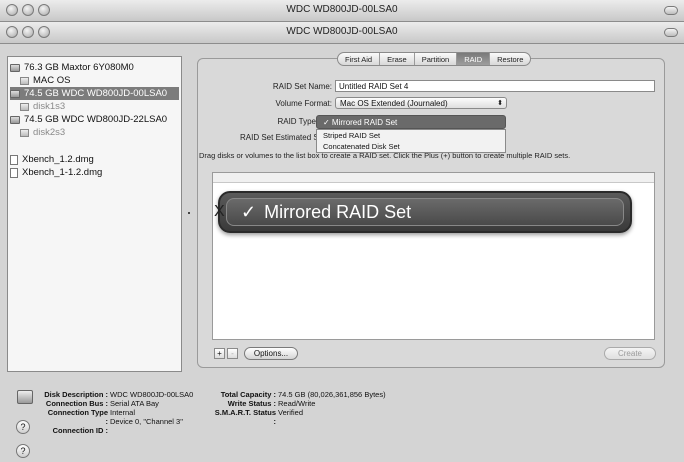  Describe the element at coordinates (94, 80) in the screenshot. I see `sidebar-item-macos-volume: MAC OS` at that location.